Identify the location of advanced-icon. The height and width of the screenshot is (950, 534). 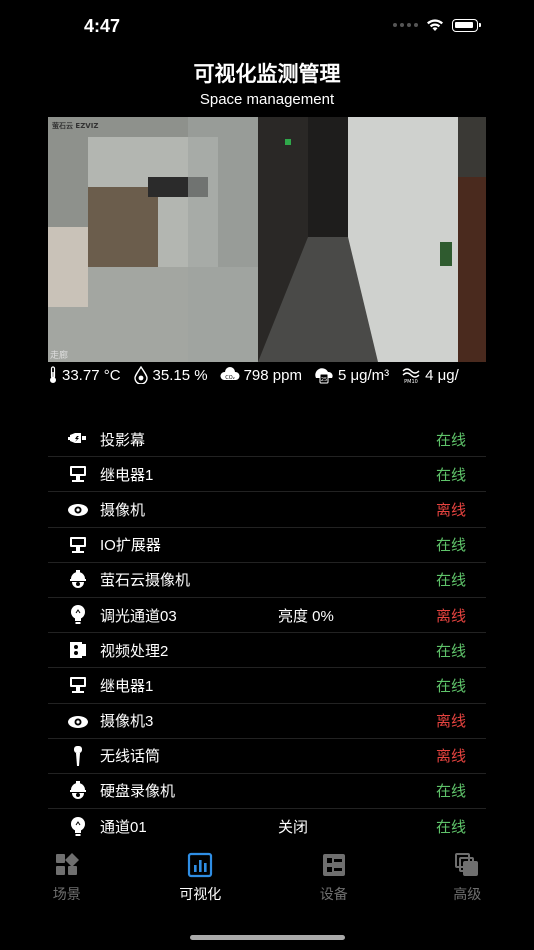
(467, 865).